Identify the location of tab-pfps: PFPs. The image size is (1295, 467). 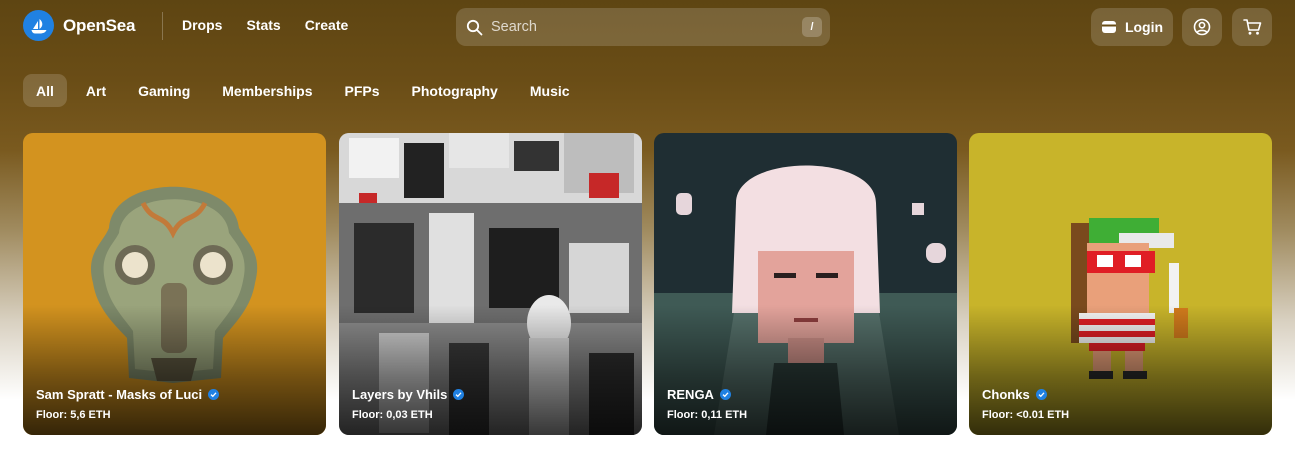
(362, 90).